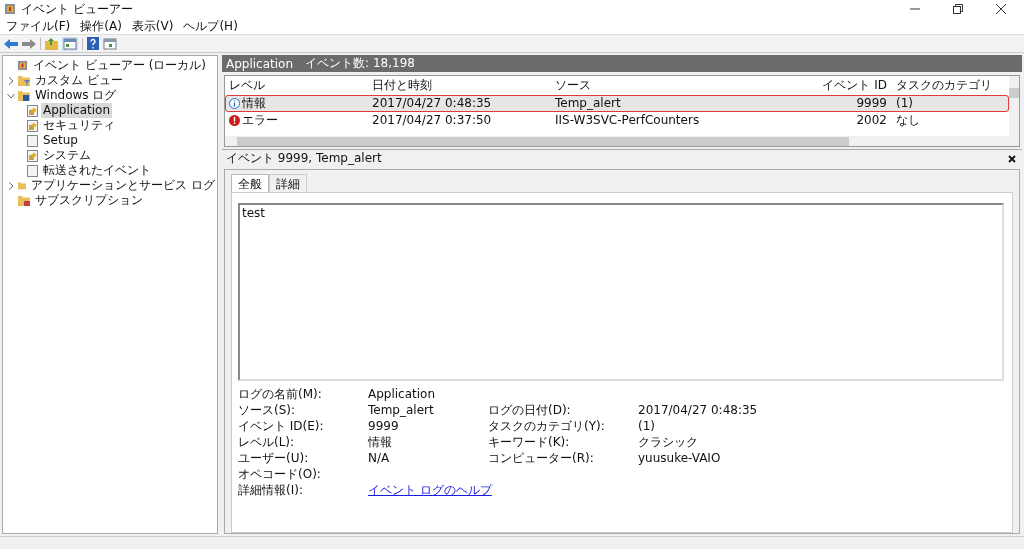 The height and width of the screenshot is (549, 1024). What do you see at coordinates (904, 103) in the screenshot?
I see `table-cell-text: (1)` at bounding box center [904, 103].